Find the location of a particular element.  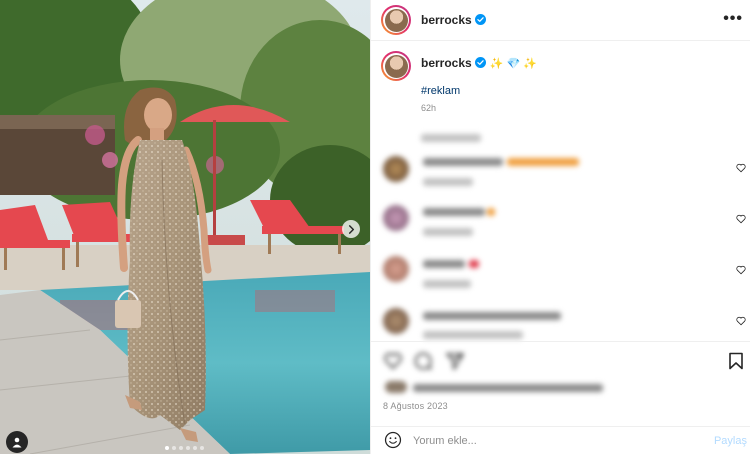

heart-icon is located at coordinates (393, 361).